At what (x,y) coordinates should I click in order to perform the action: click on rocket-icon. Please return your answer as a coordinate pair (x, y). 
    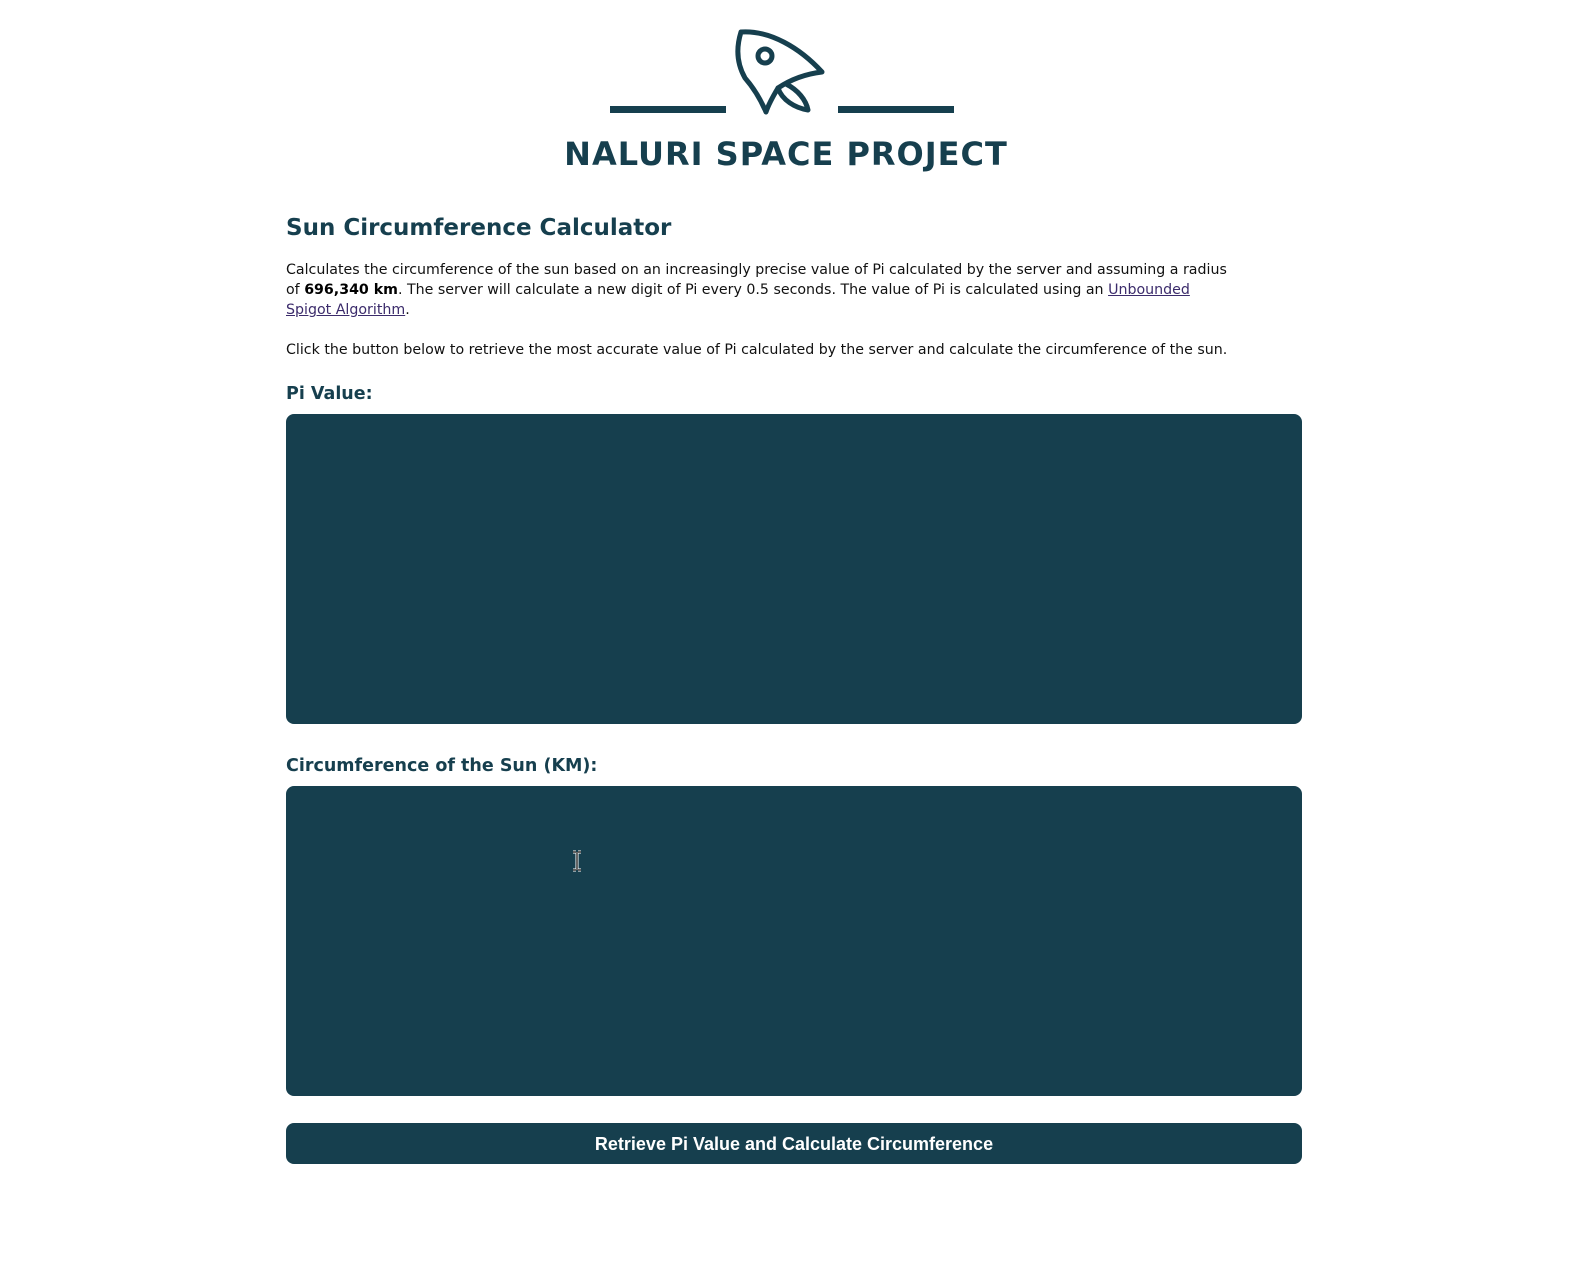
    Looking at the image, I should click on (782, 72).